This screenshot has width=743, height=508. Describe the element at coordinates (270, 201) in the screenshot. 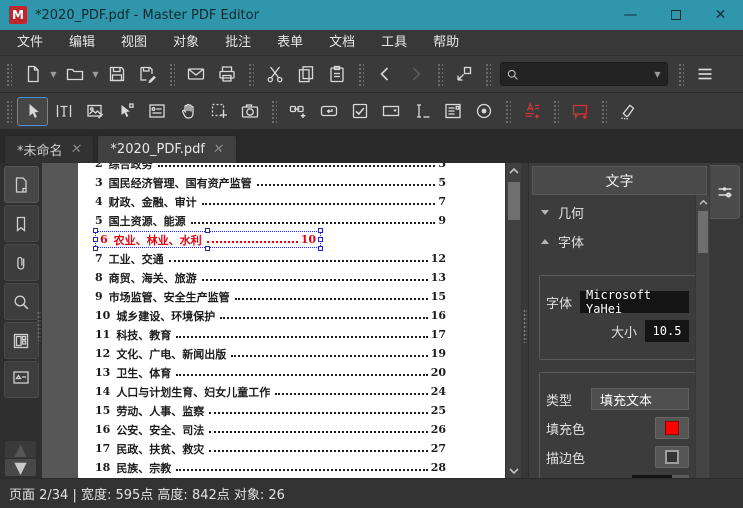

I see `toc-entry: 4 财政、金融、审计 7` at that location.